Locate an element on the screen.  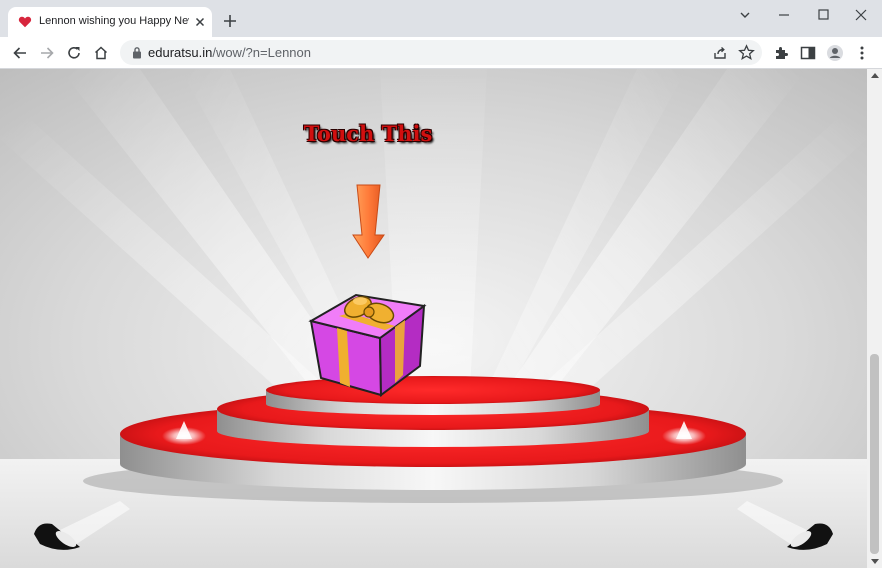
forward-icon is located at coordinates (47, 53).